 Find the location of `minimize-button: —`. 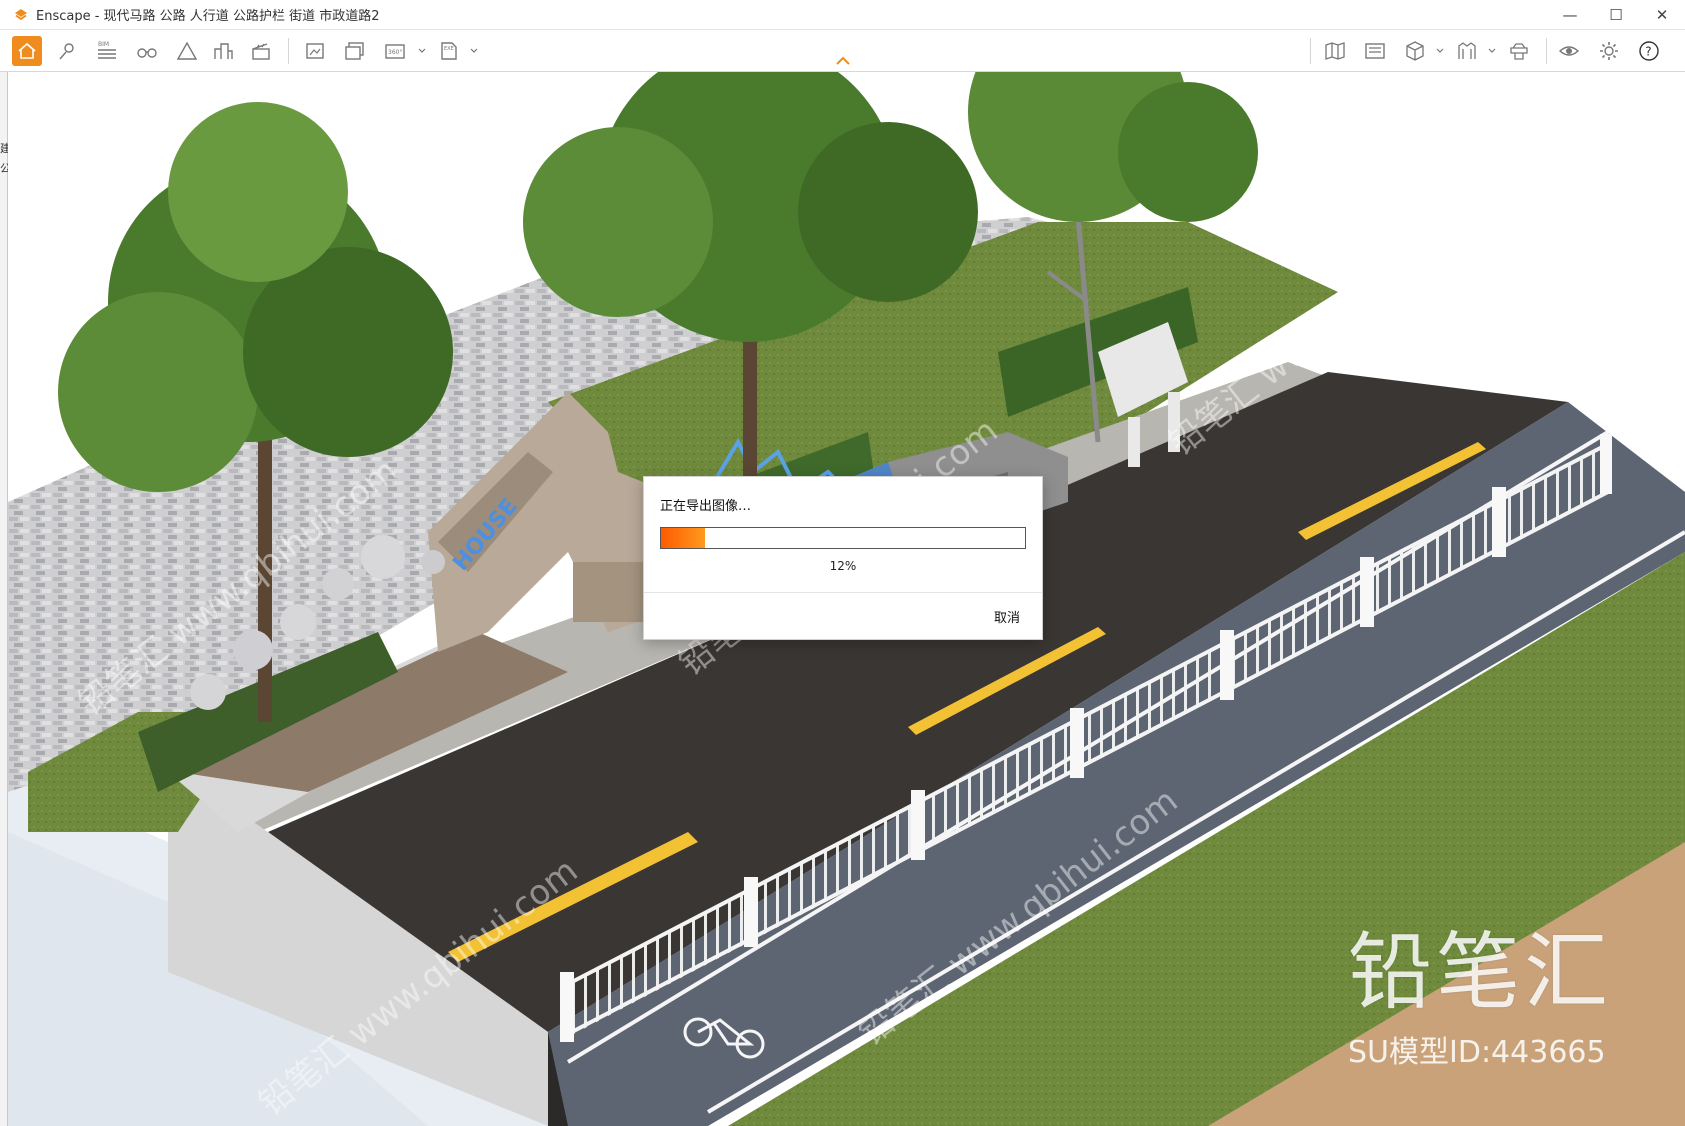

minimize-button: — is located at coordinates (1570, 15).